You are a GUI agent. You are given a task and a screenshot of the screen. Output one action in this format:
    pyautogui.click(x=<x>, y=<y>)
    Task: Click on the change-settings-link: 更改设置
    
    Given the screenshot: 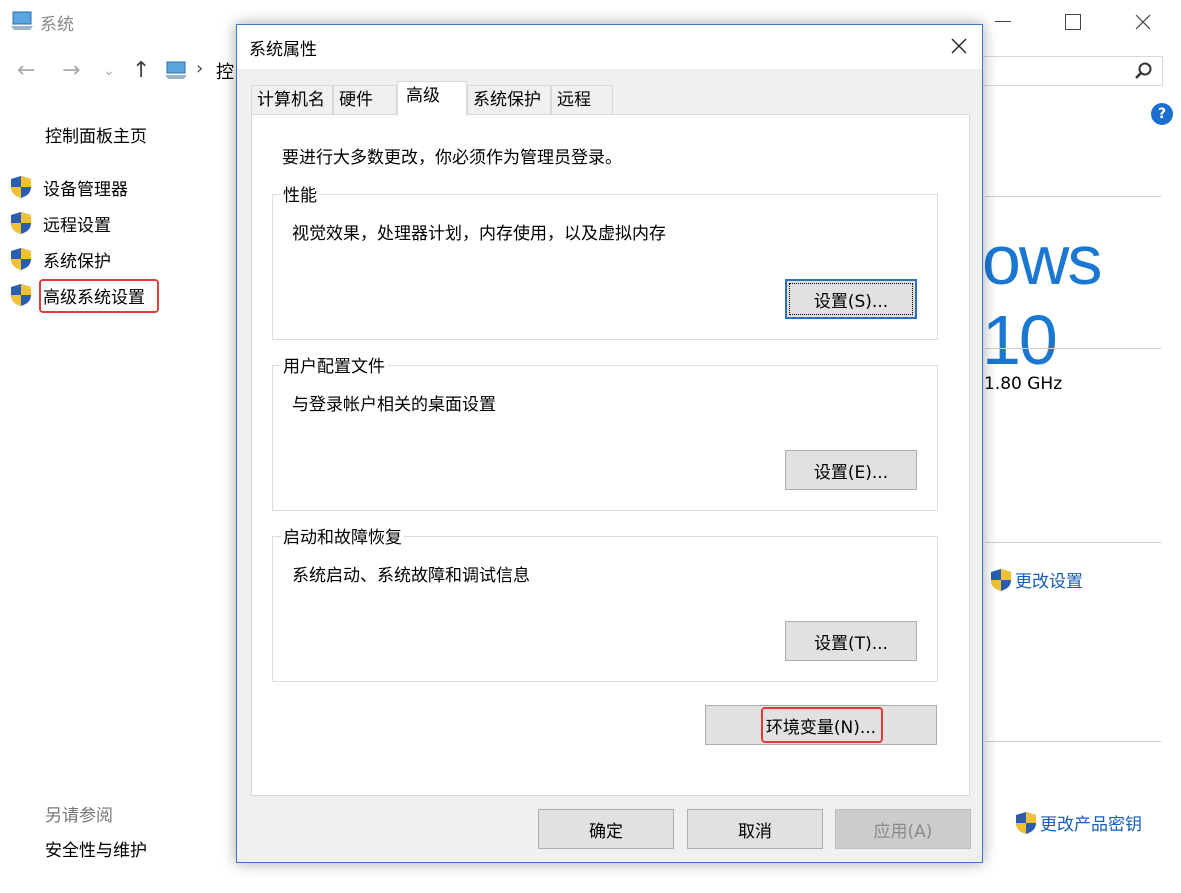 What is the action you would take?
    pyautogui.click(x=1036, y=579)
    